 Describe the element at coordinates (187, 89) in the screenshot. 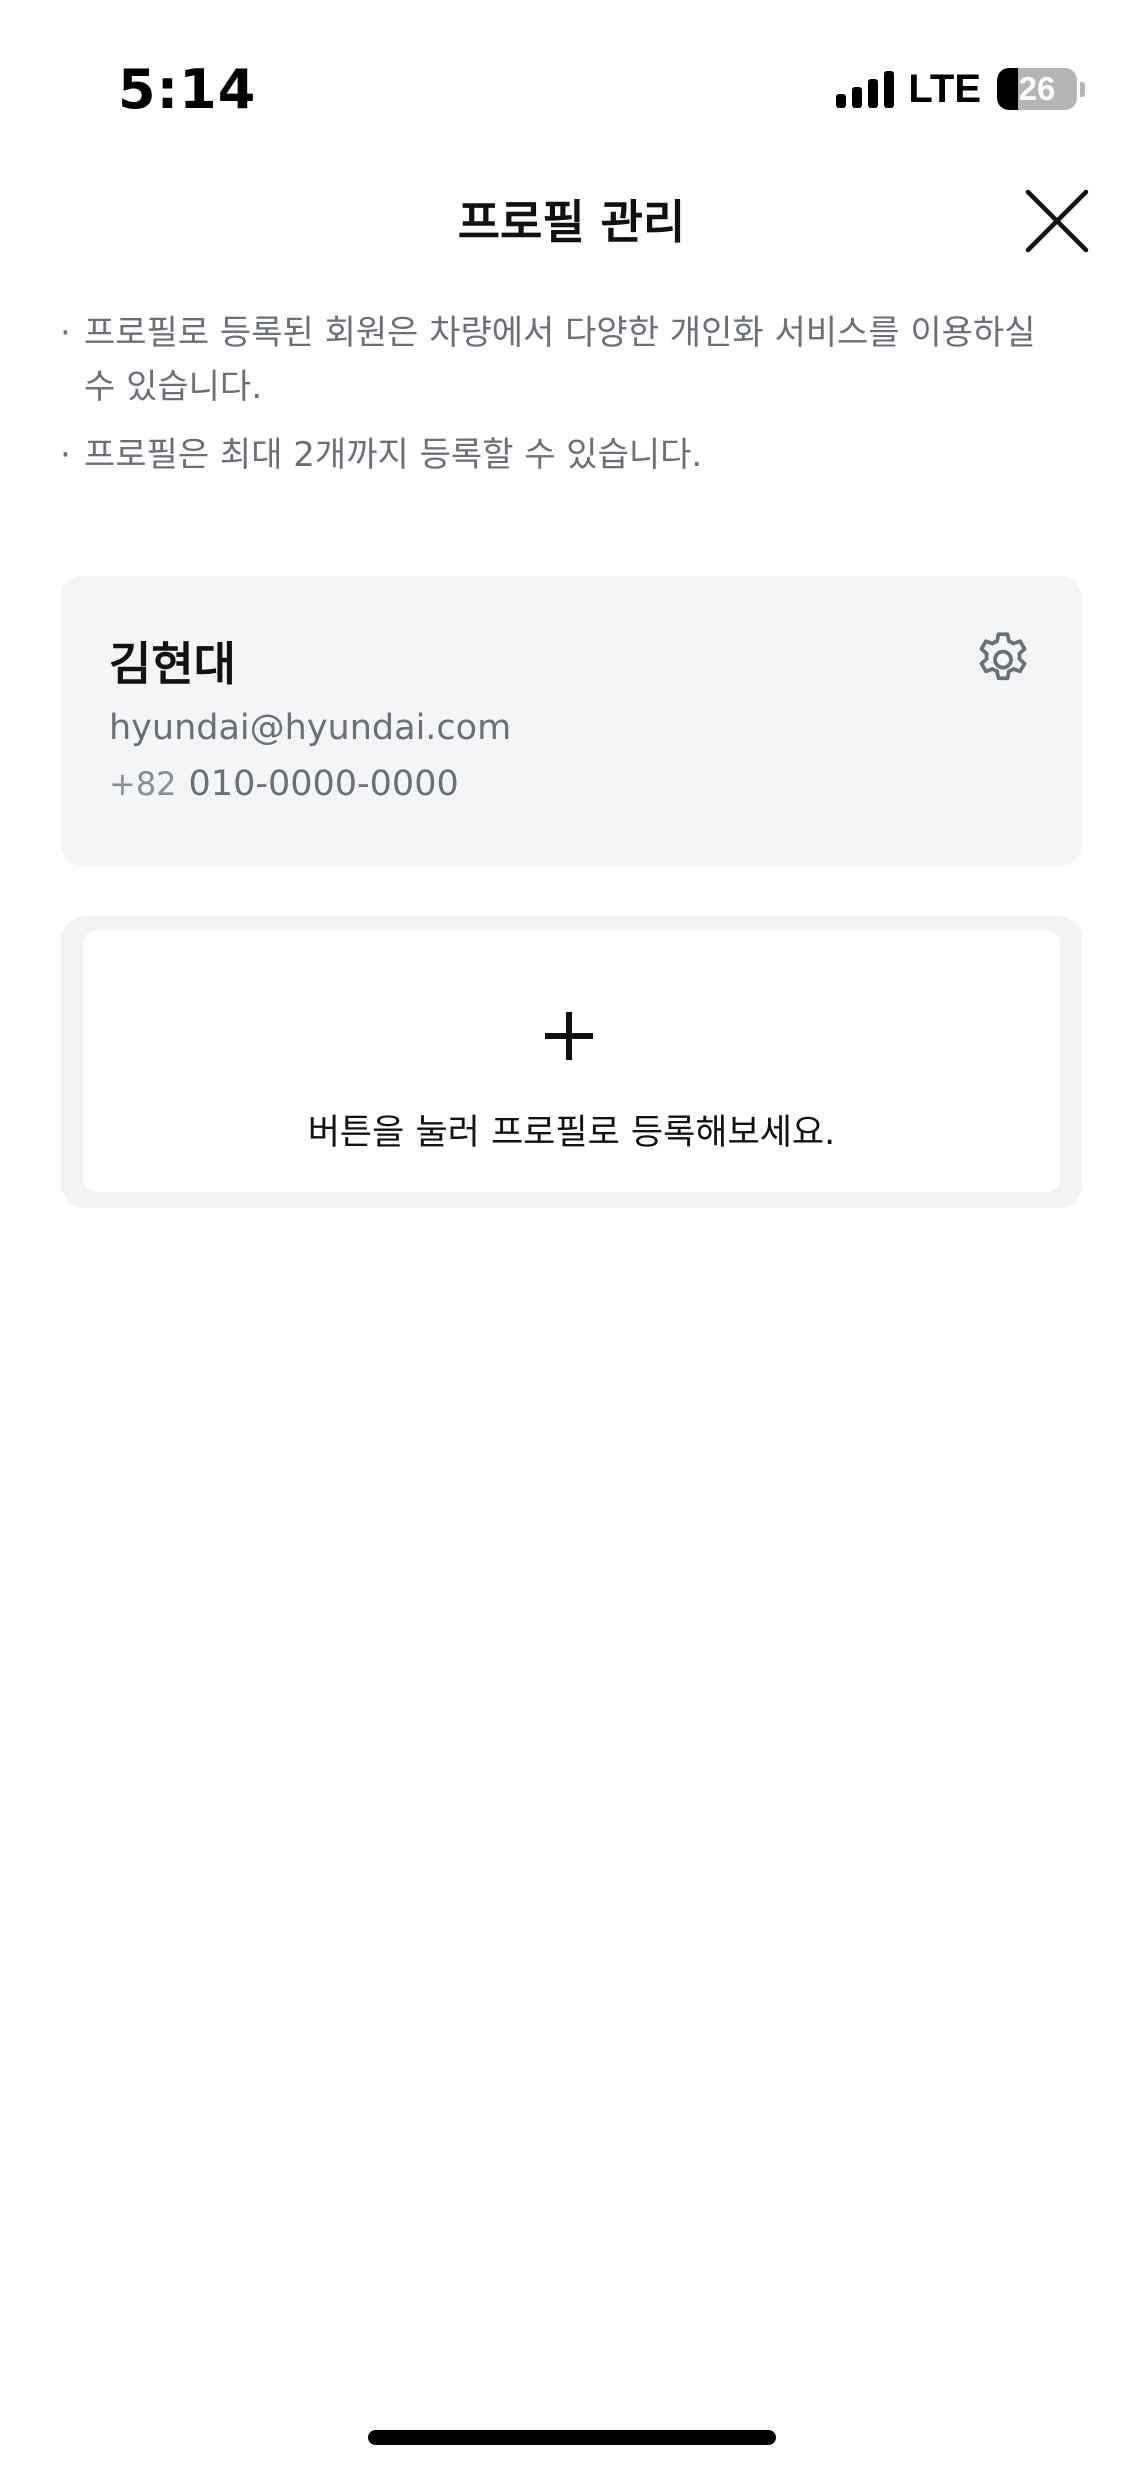

I see `status-time: 5:14` at that location.